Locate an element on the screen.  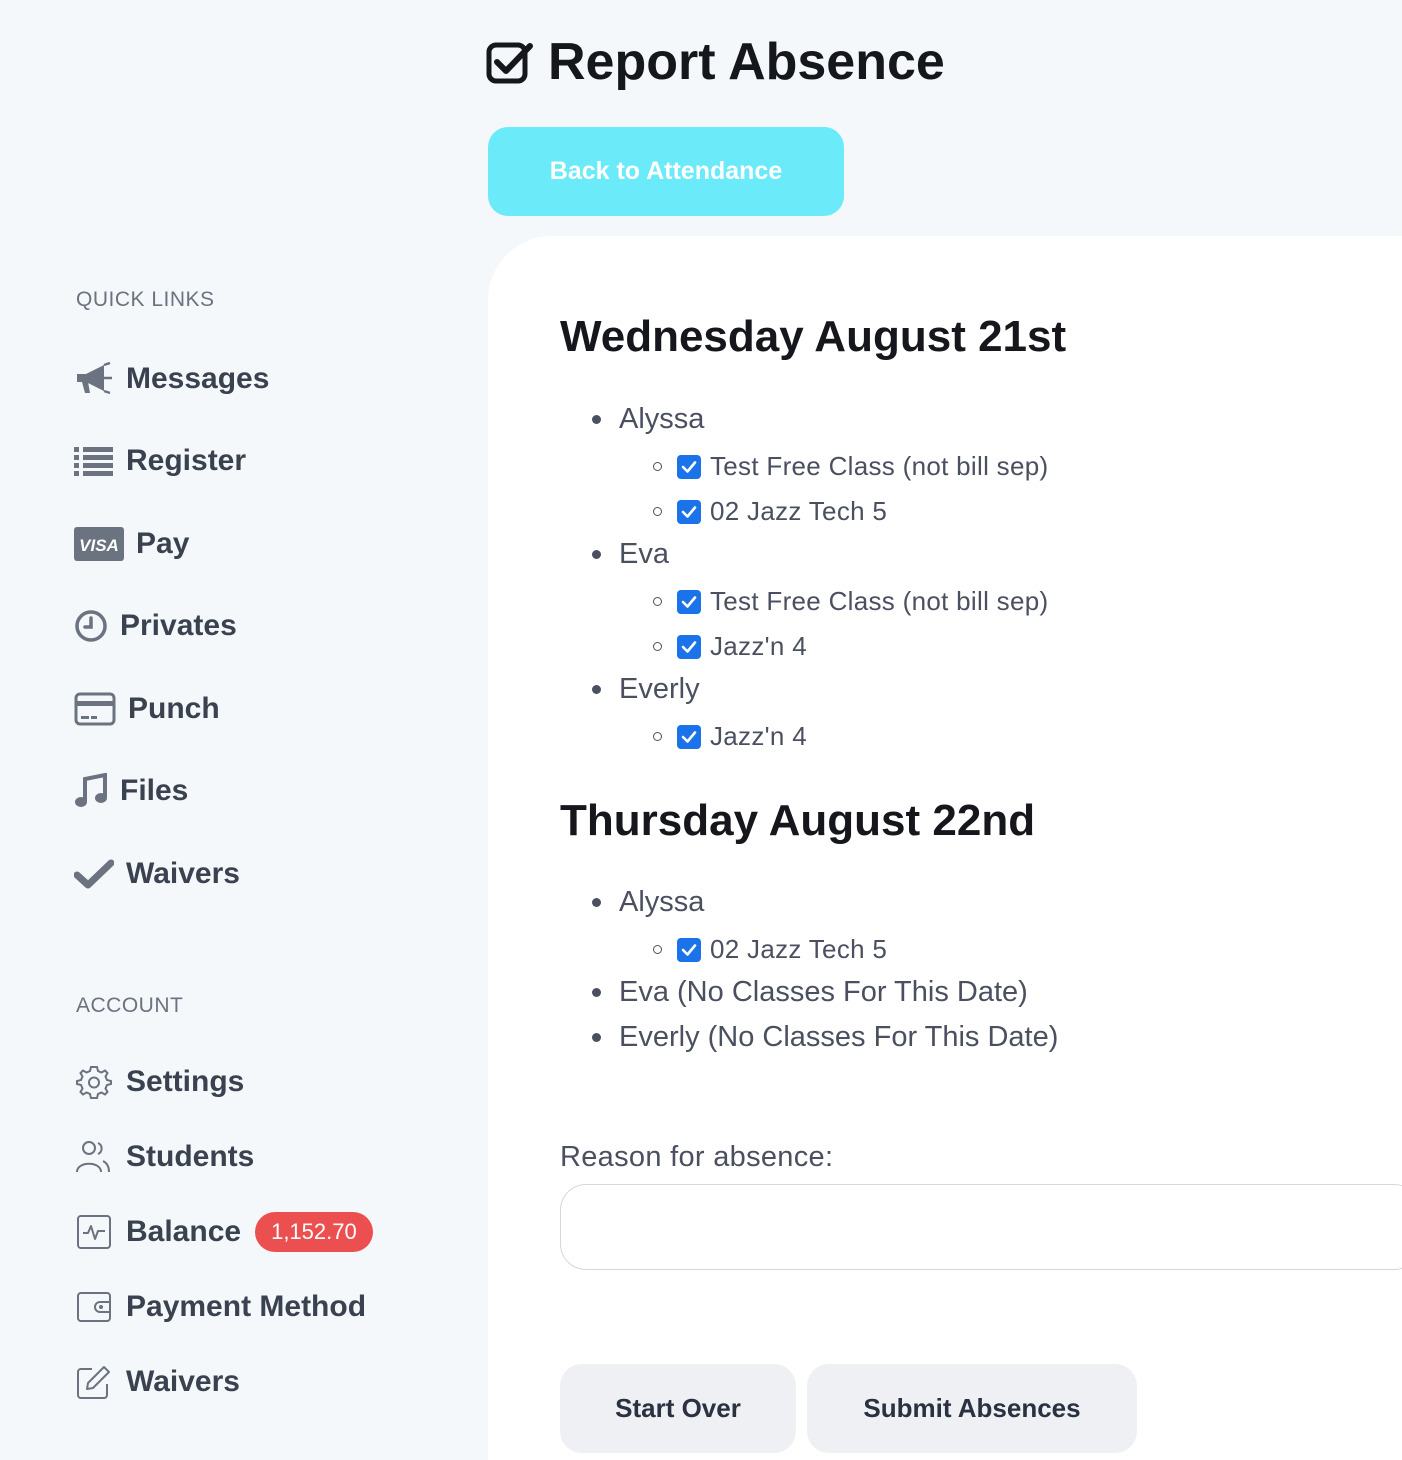
student-item: Everly is located at coordinates (646, 689).